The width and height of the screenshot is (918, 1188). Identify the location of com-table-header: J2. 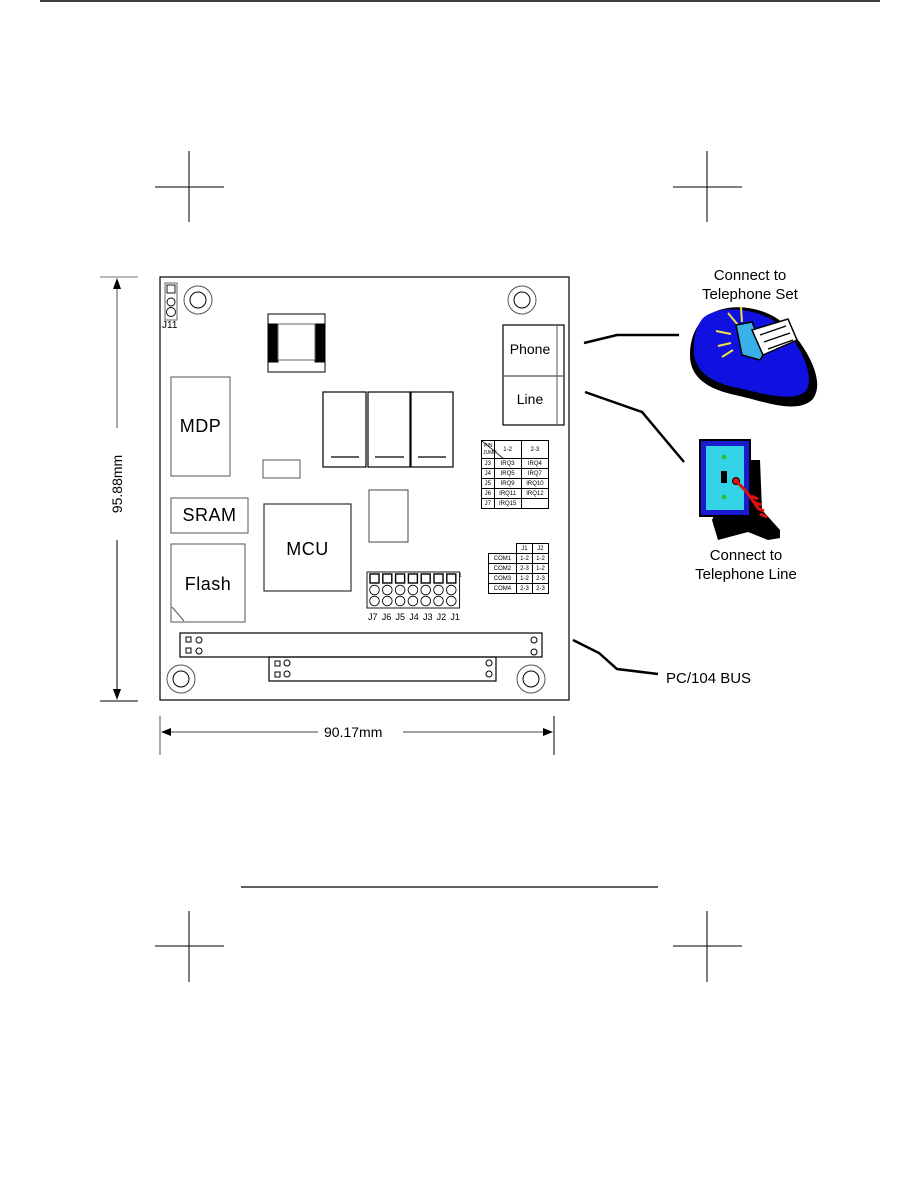
(540, 548).